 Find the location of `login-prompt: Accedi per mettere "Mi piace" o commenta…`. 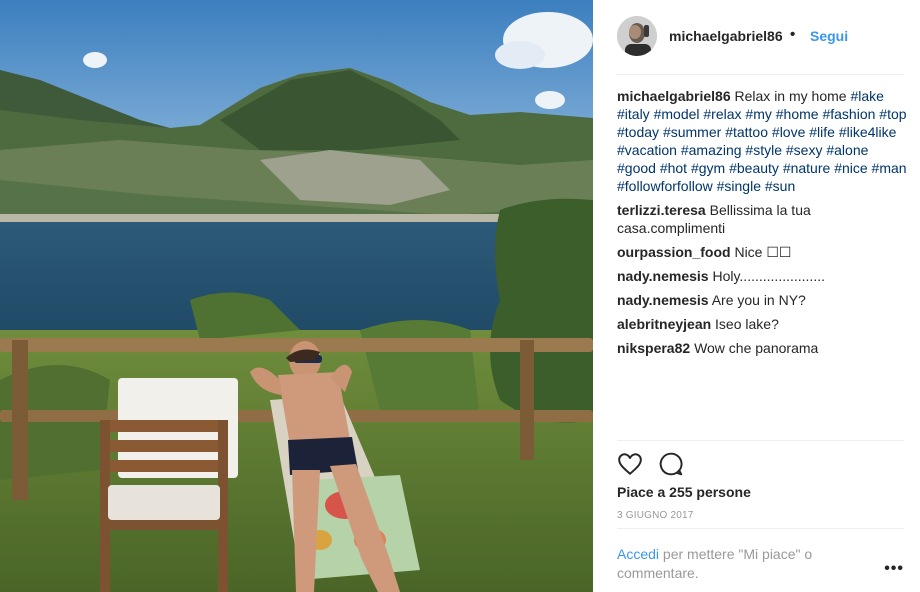

login-prompt: Accedi per mettere "Mi piace" o commenta… is located at coordinates (737, 564).